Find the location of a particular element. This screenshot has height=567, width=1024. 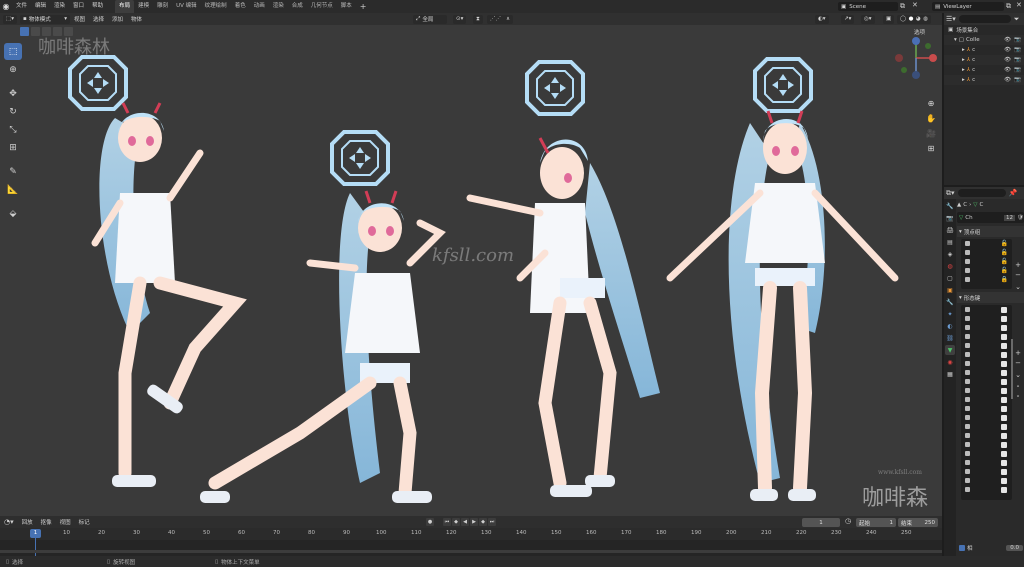

play-icon: ▶ is located at coordinates (474, 522).